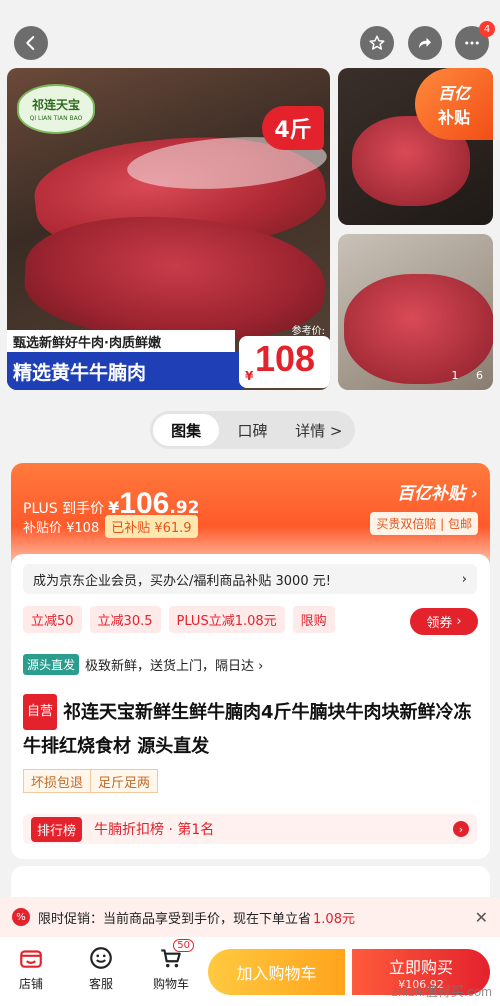 The height and width of the screenshot is (1006, 500). Describe the element at coordinates (40, 712) in the screenshot. I see `self-operated-tag: 自营` at that location.